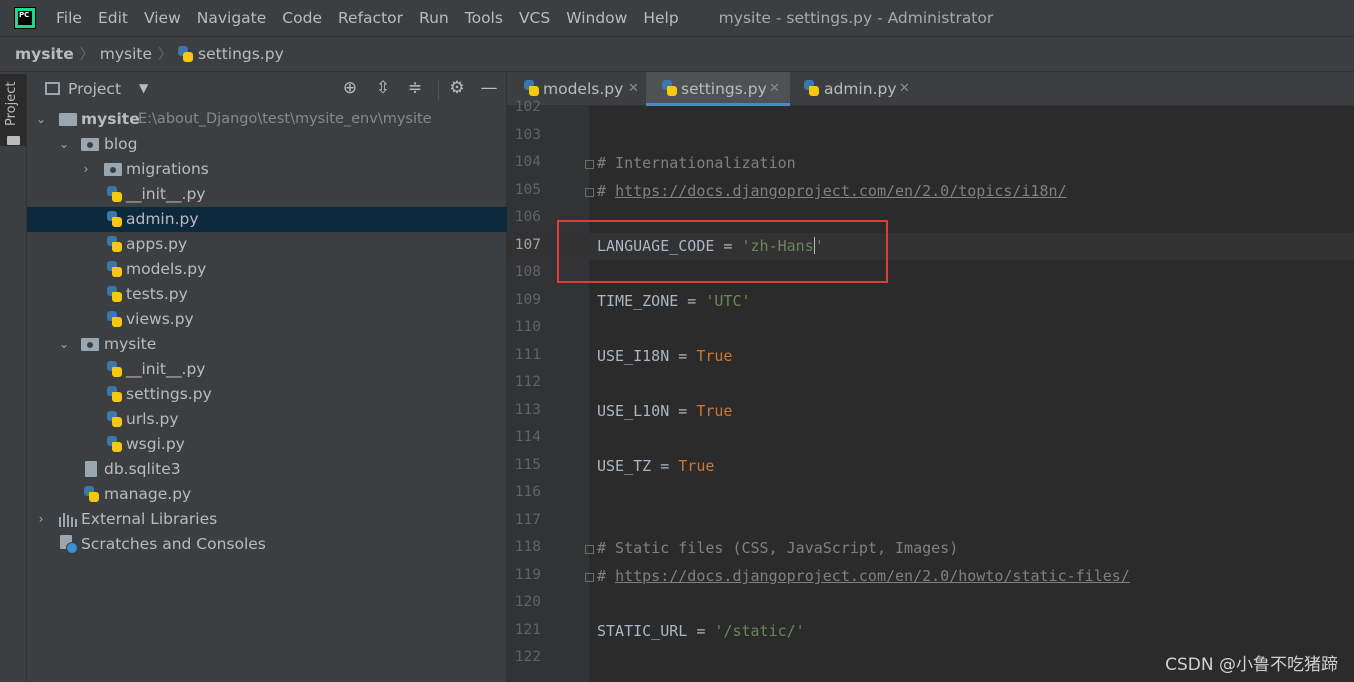 The height and width of the screenshot is (682, 1354). I want to click on tree-item-label: External Libraries, so click(149, 519).